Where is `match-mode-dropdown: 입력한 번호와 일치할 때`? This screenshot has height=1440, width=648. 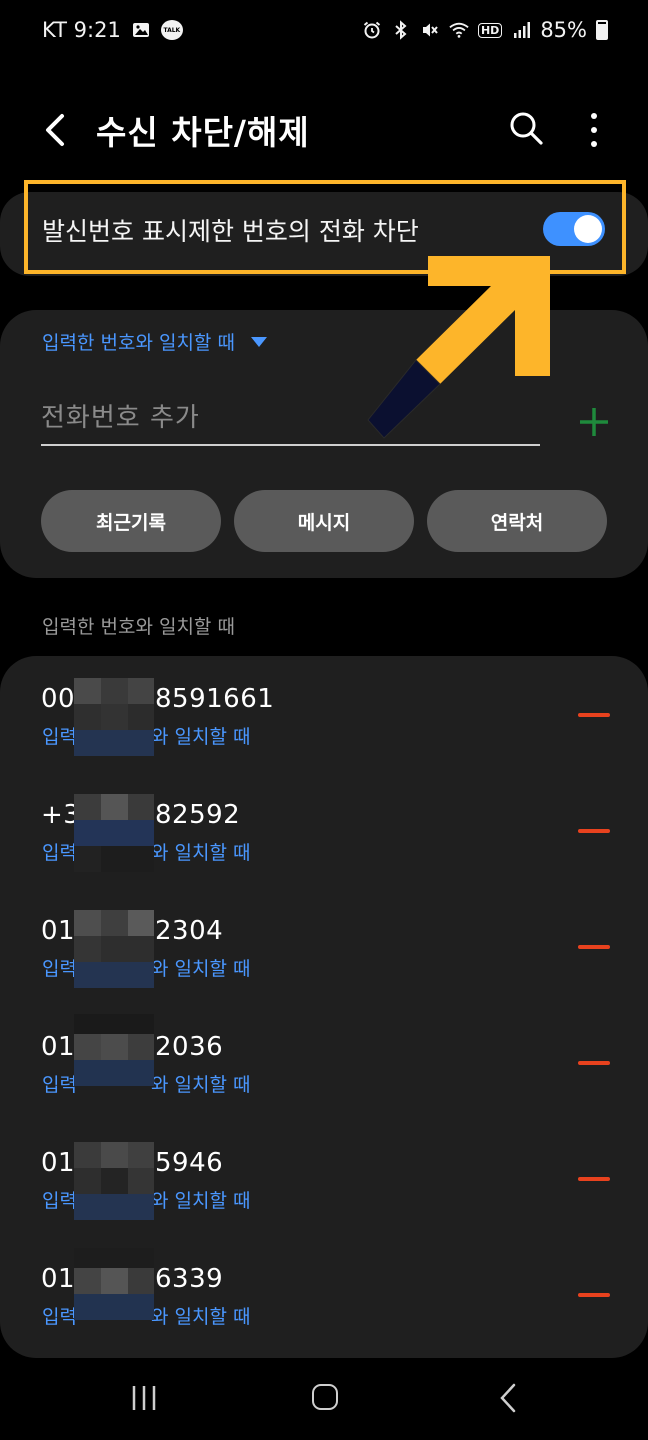
match-mode-dropdown: 입력한 번호와 일치할 때 is located at coordinates (154, 341).